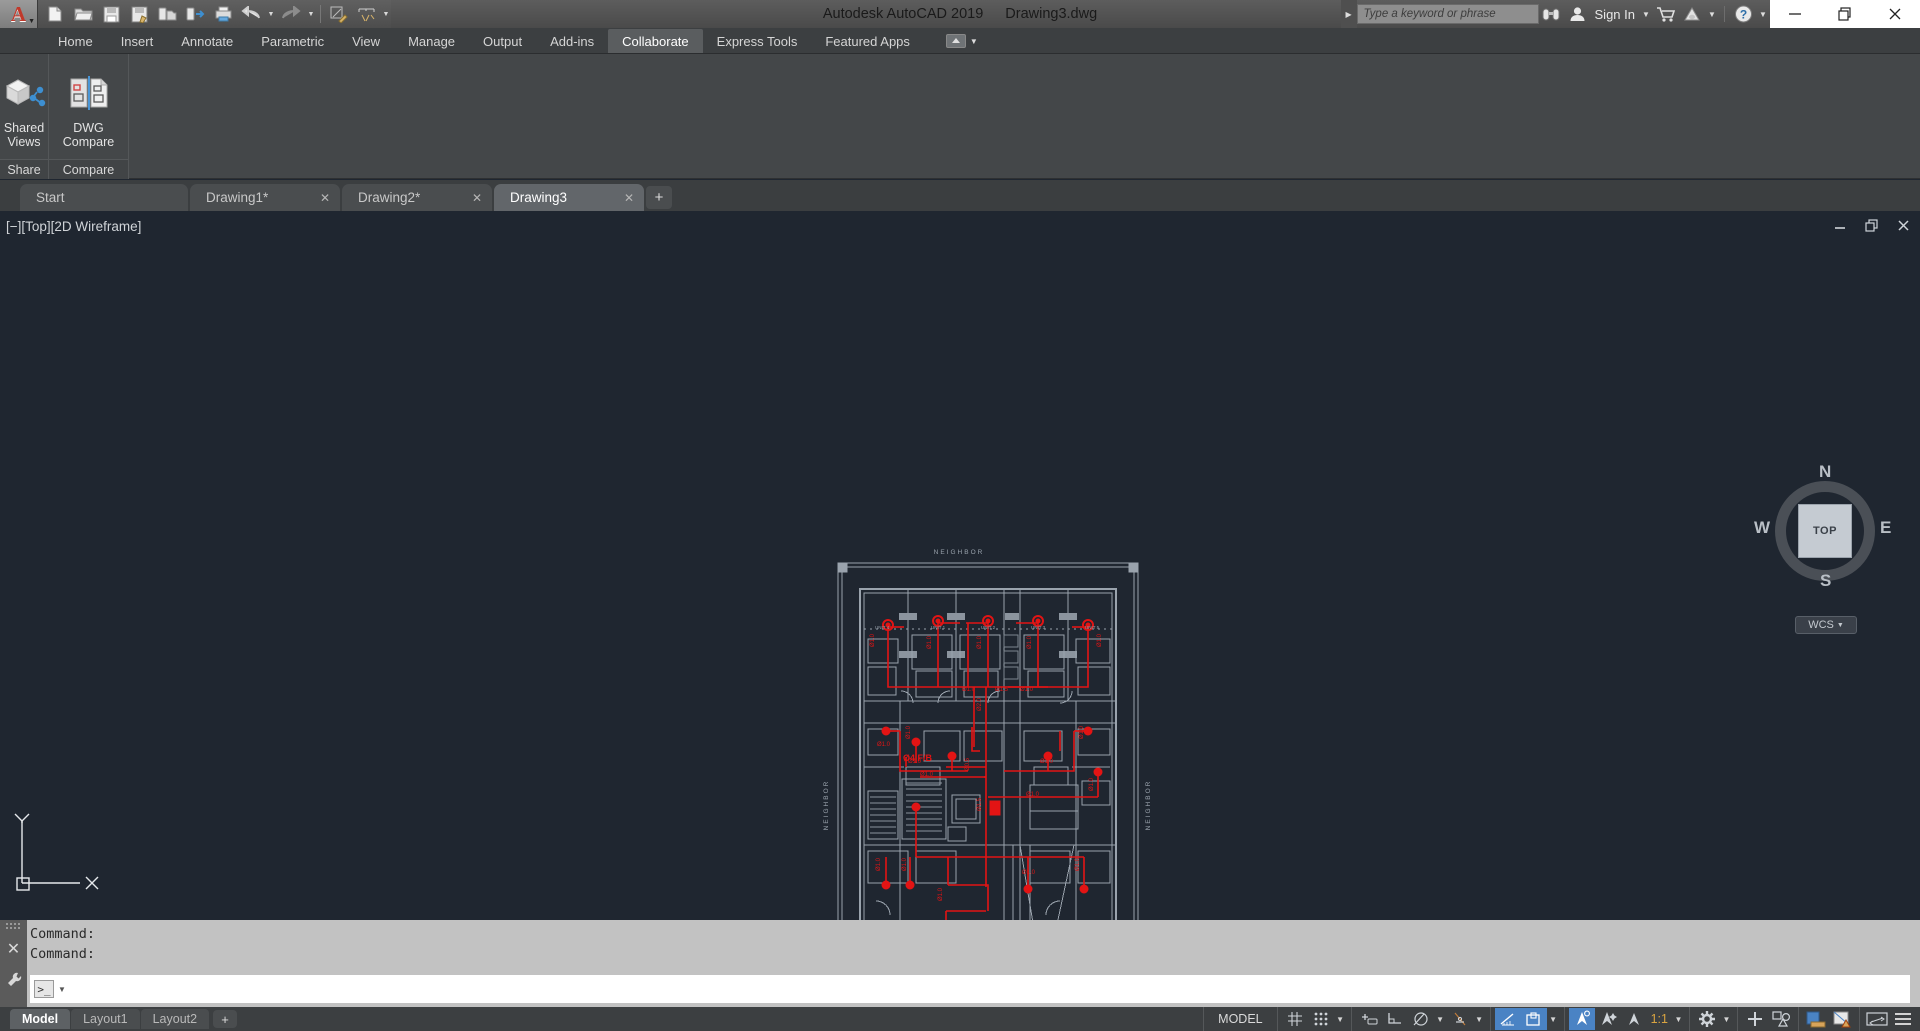  What do you see at coordinates (569, 197) in the screenshot?
I see `document-tab-drawing3: Drawing3 ✕` at bounding box center [569, 197].